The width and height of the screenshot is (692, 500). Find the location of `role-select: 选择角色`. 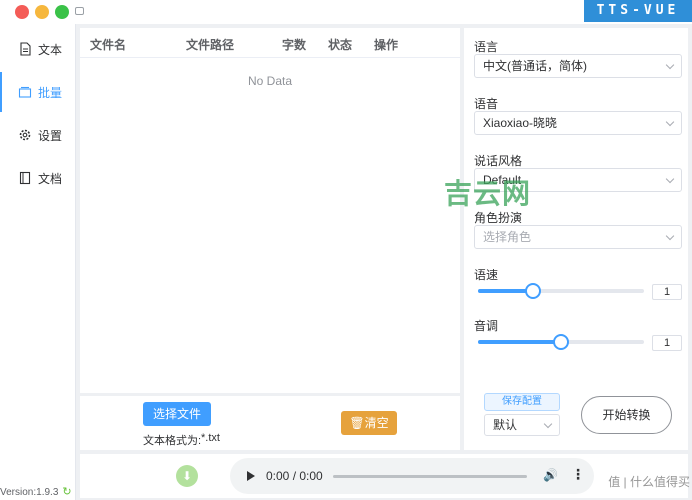

role-select: 选择角色 is located at coordinates (578, 237).